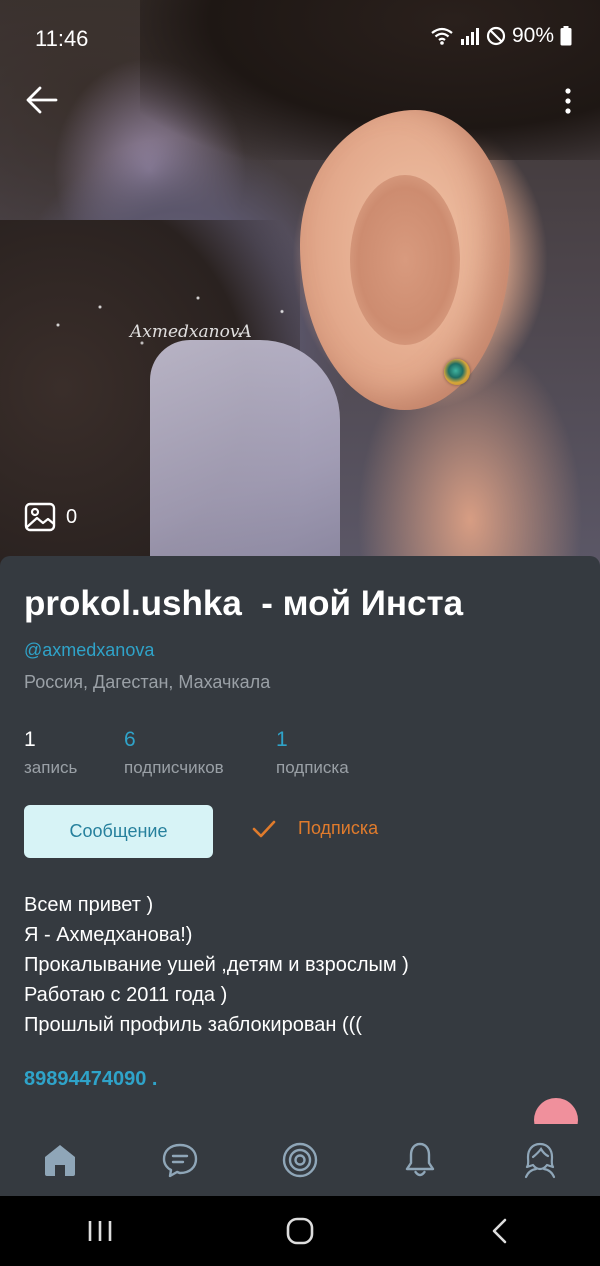 This screenshot has height=1266, width=600. I want to click on arrow-left-icon, so click(42, 100).